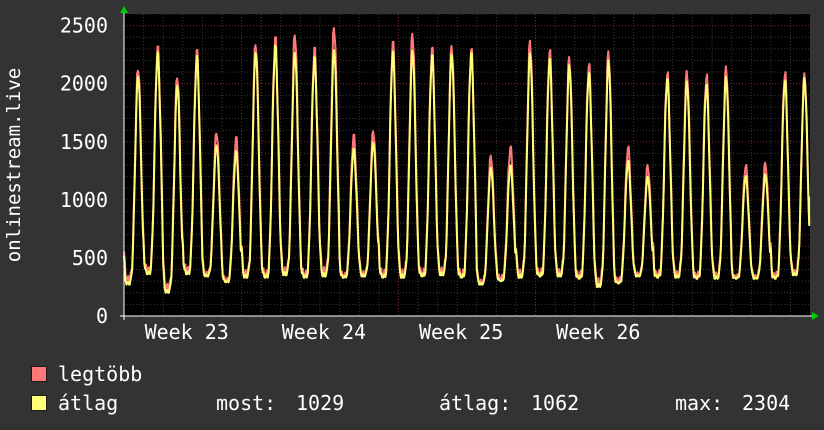  I want to click on y-tick-label: 1500, so click(84, 142).